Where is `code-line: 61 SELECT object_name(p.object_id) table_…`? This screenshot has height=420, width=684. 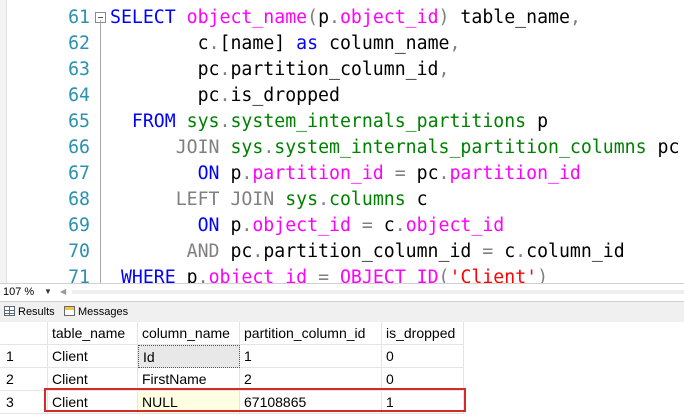 code-line: 61 SELECT object_name(p.object_id) table_… is located at coordinates (342, 18).